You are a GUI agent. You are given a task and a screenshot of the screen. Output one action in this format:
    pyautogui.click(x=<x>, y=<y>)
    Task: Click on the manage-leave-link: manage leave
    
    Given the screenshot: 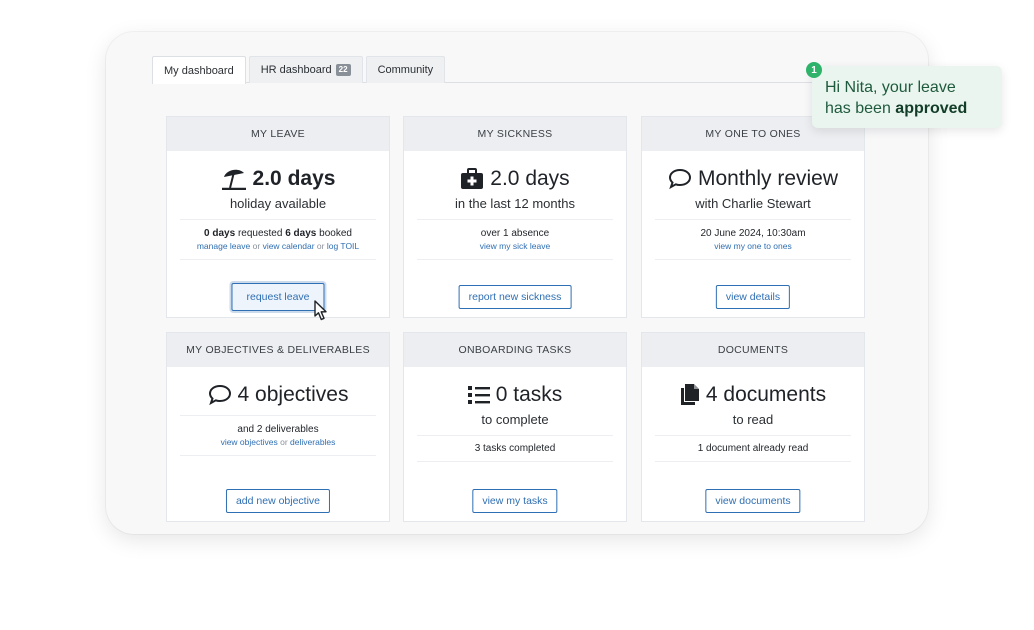 What is the action you would take?
    pyautogui.click(x=223, y=246)
    